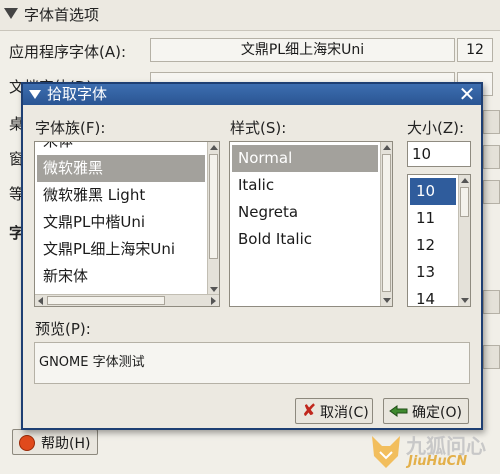  What do you see at coordinates (121, 195) in the screenshot?
I see `family-item: 微软雅黑 Light` at bounding box center [121, 195].